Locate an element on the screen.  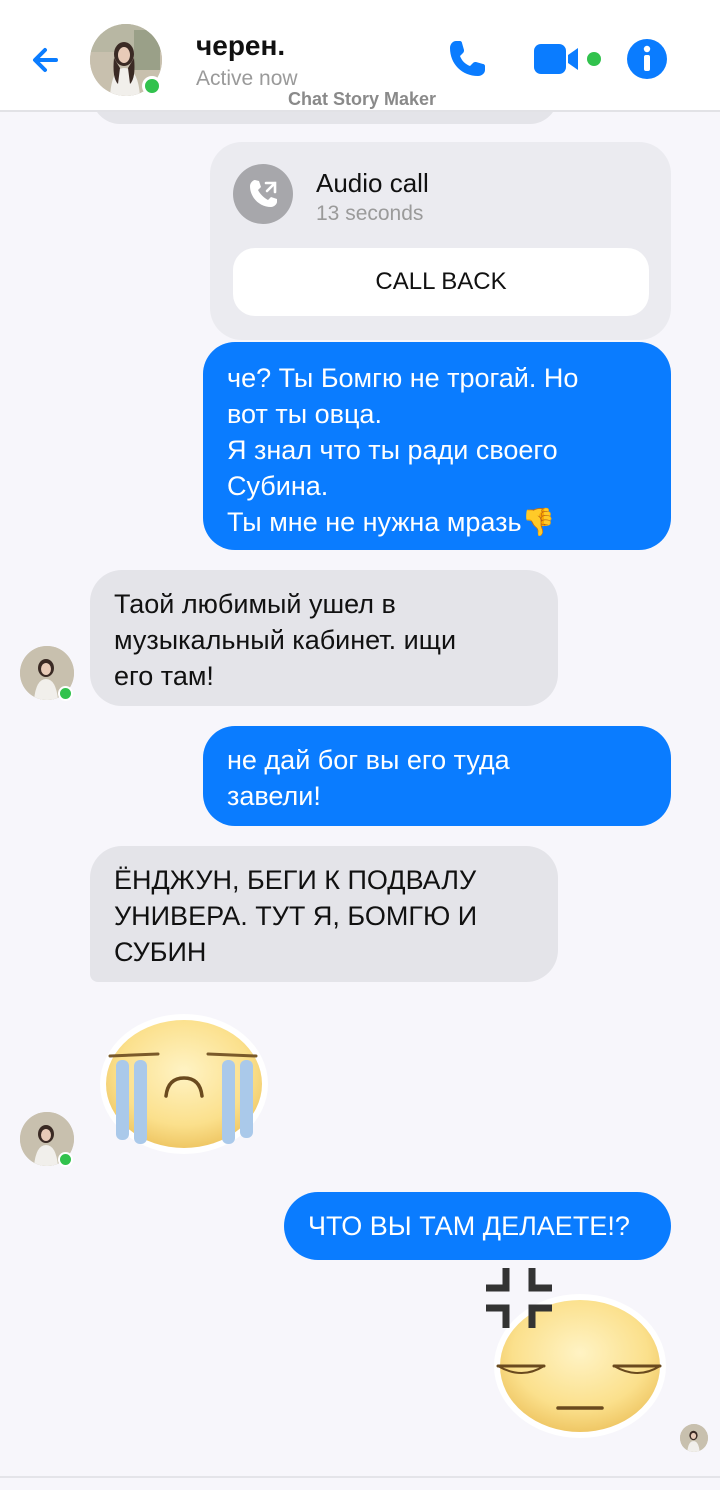
video-camera-icon is located at coordinates (568, 60).